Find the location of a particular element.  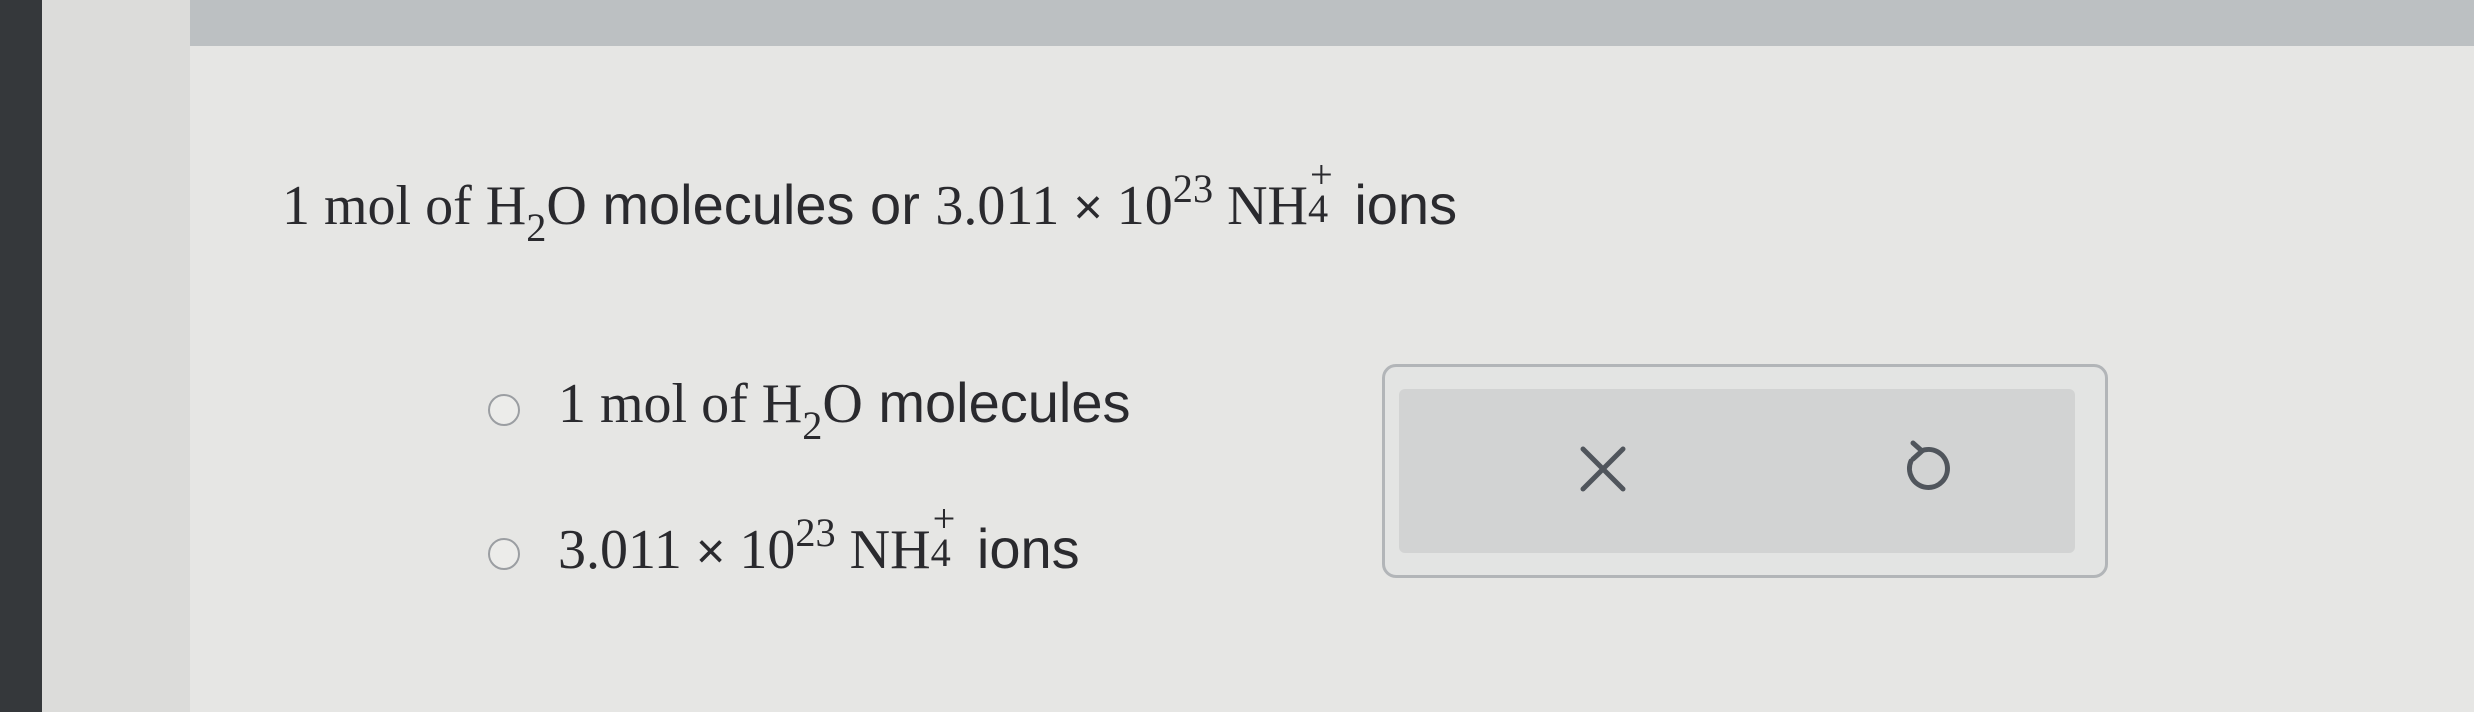

option-h2o-label: 1 mol of H2O molecules is located at coordinates (844, 409).